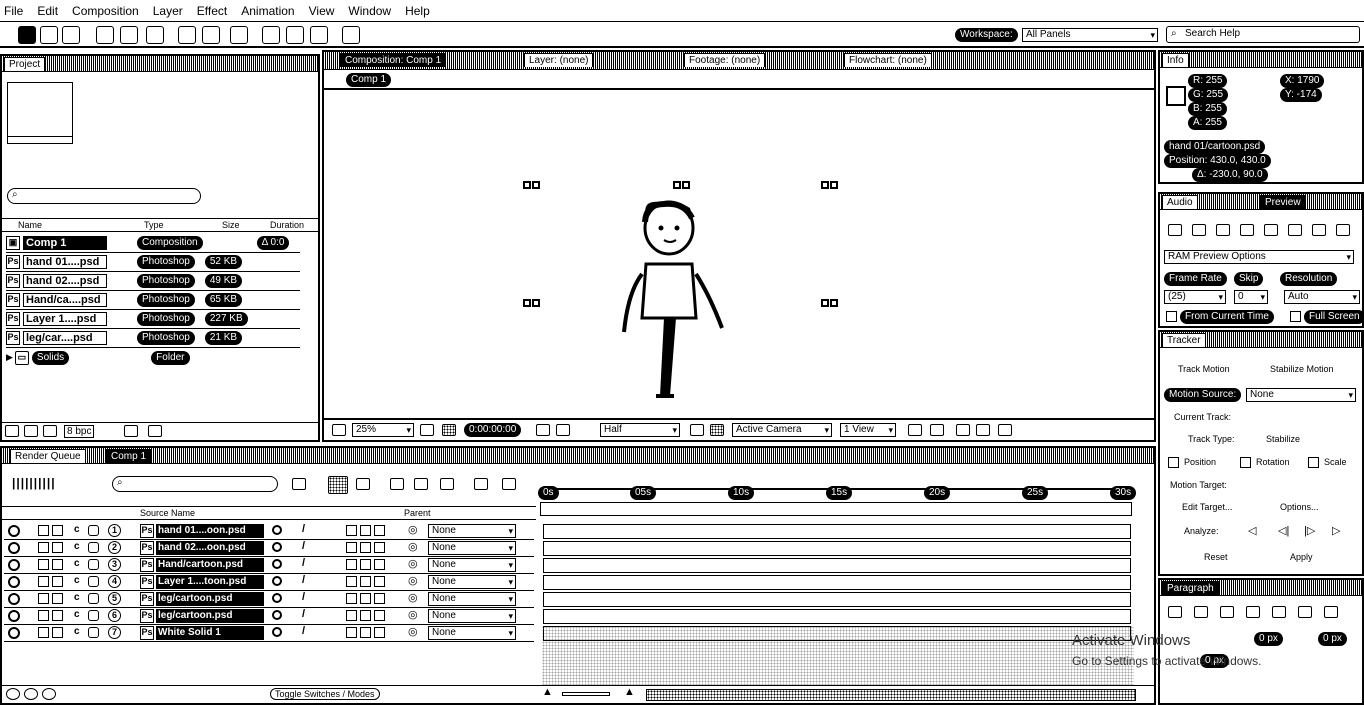  I want to click on col-source-name: Source Name, so click(167, 513).